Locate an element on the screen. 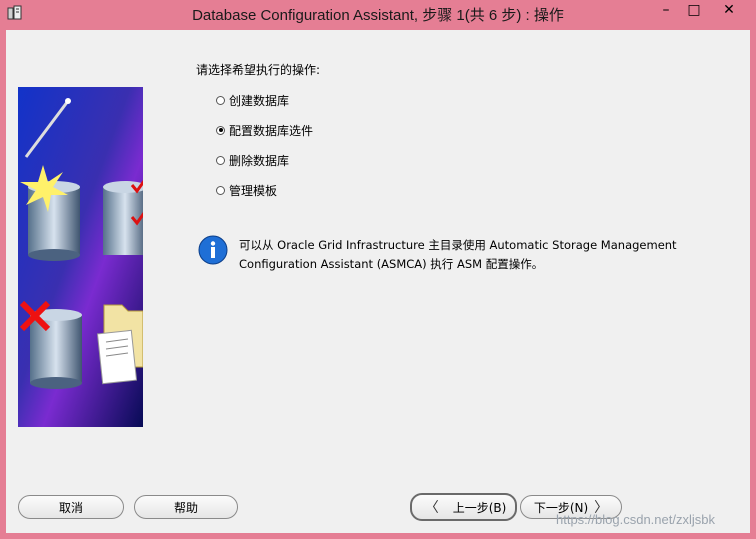 This screenshot has width=756, height=539. cancel-button: 取消 is located at coordinates (71, 507).